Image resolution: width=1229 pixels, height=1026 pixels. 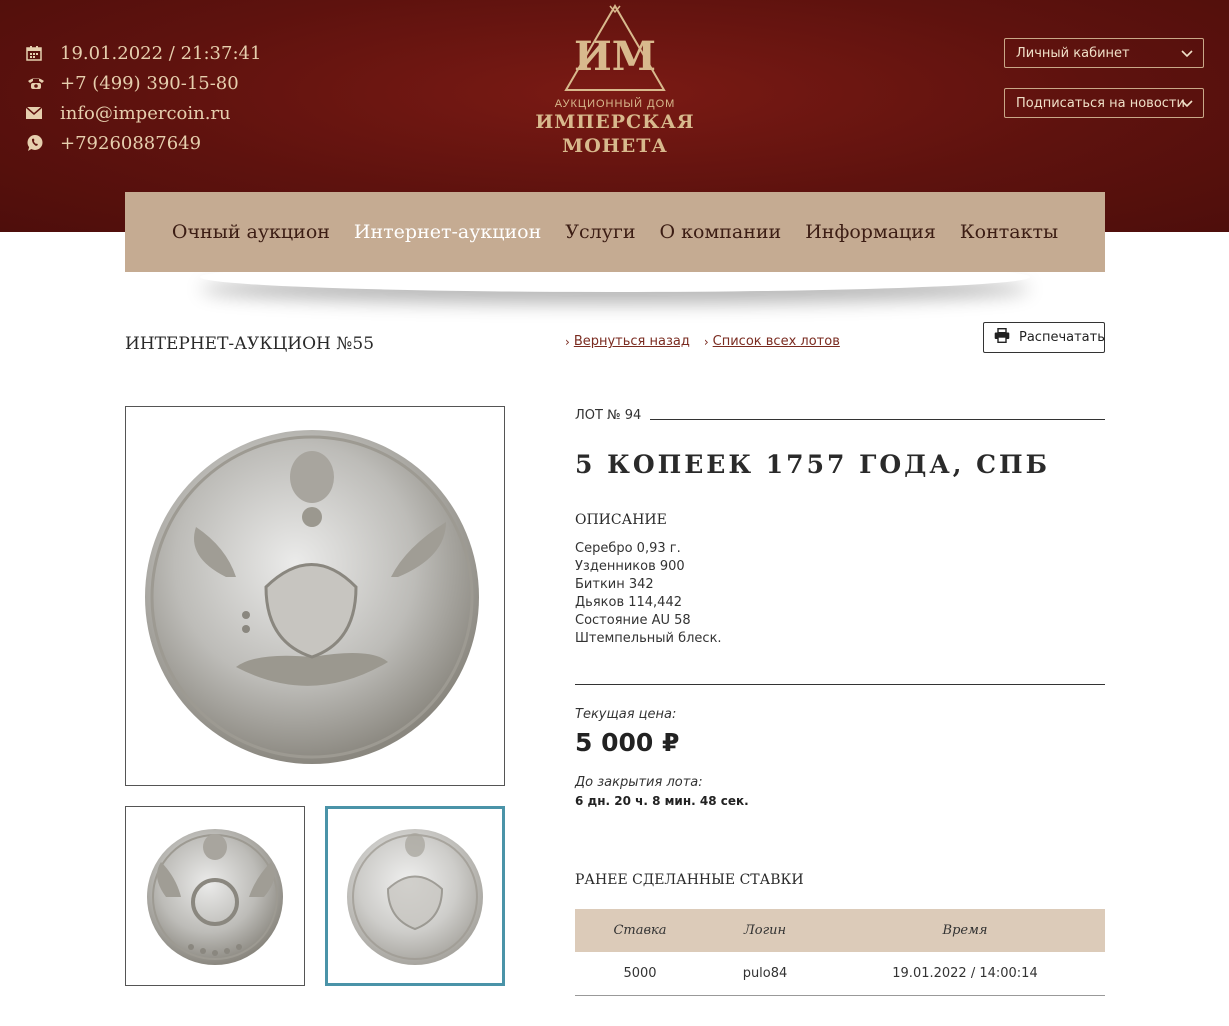 What do you see at coordinates (765, 930) in the screenshot?
I see `column-header-login: Логин` at bounding box center [765, 930].